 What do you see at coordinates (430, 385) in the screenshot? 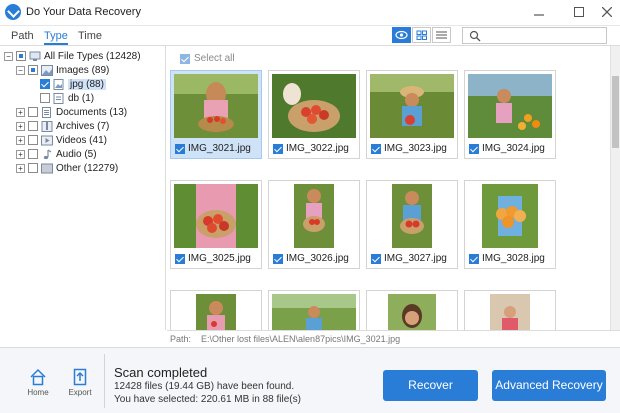
I see `recover-button: Recover` at bounding box center [430, 385].